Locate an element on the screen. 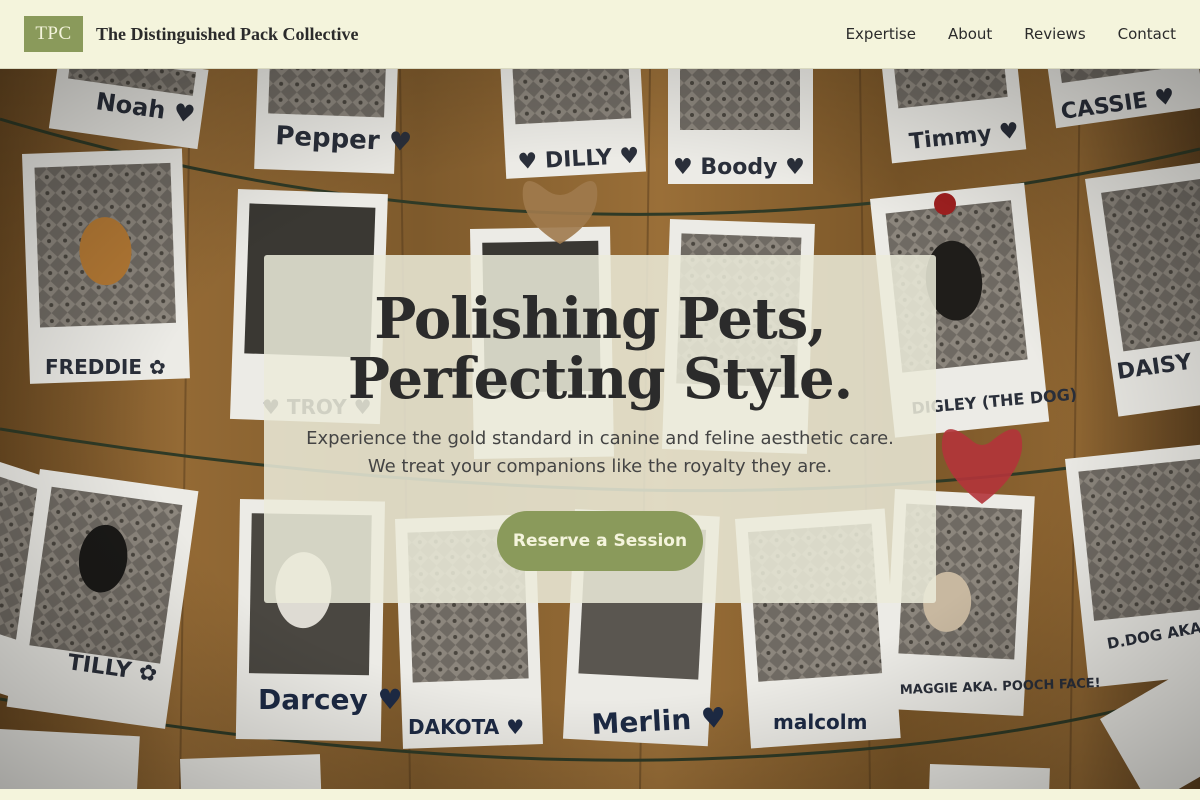  nav-link-about: About is located at coordinates (970, 34).